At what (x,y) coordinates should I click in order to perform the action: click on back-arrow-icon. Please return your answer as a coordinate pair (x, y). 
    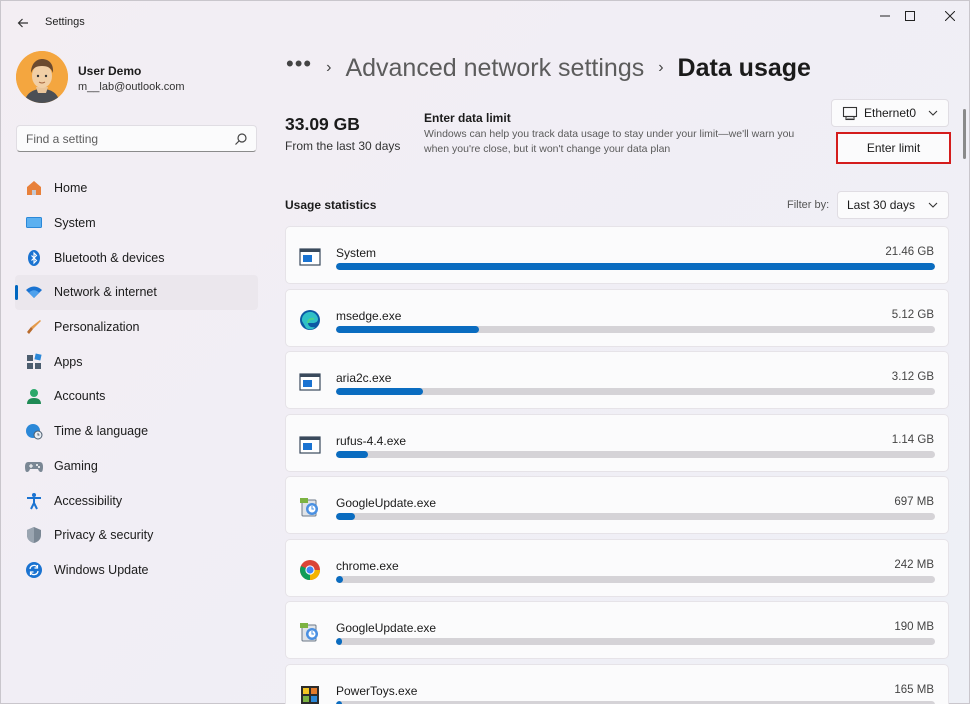
    Looking at the image, I should click on (22, 23).